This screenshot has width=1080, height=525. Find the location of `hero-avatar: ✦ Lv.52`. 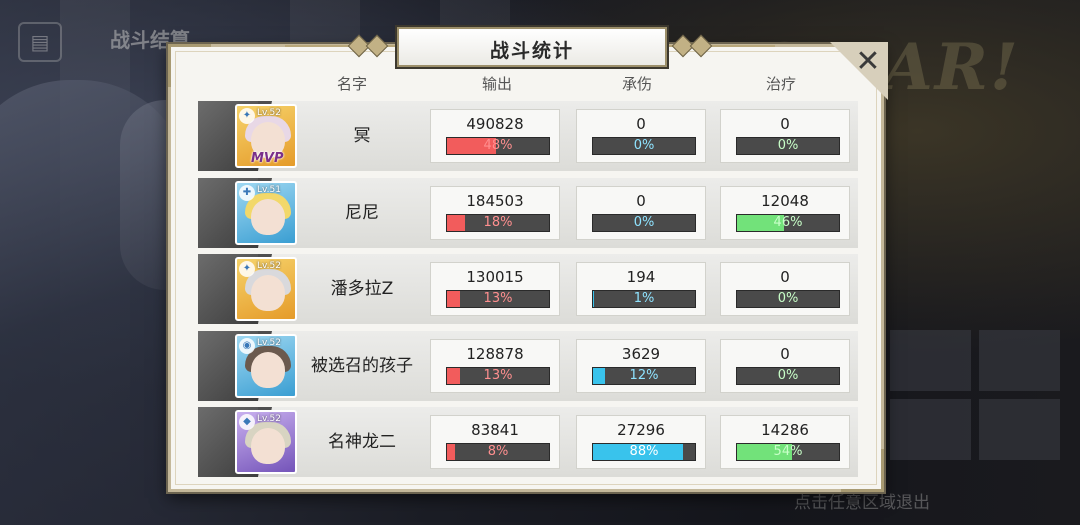

hero-avatar: ✦ Lv.52 is located at coordinates (266, 289).